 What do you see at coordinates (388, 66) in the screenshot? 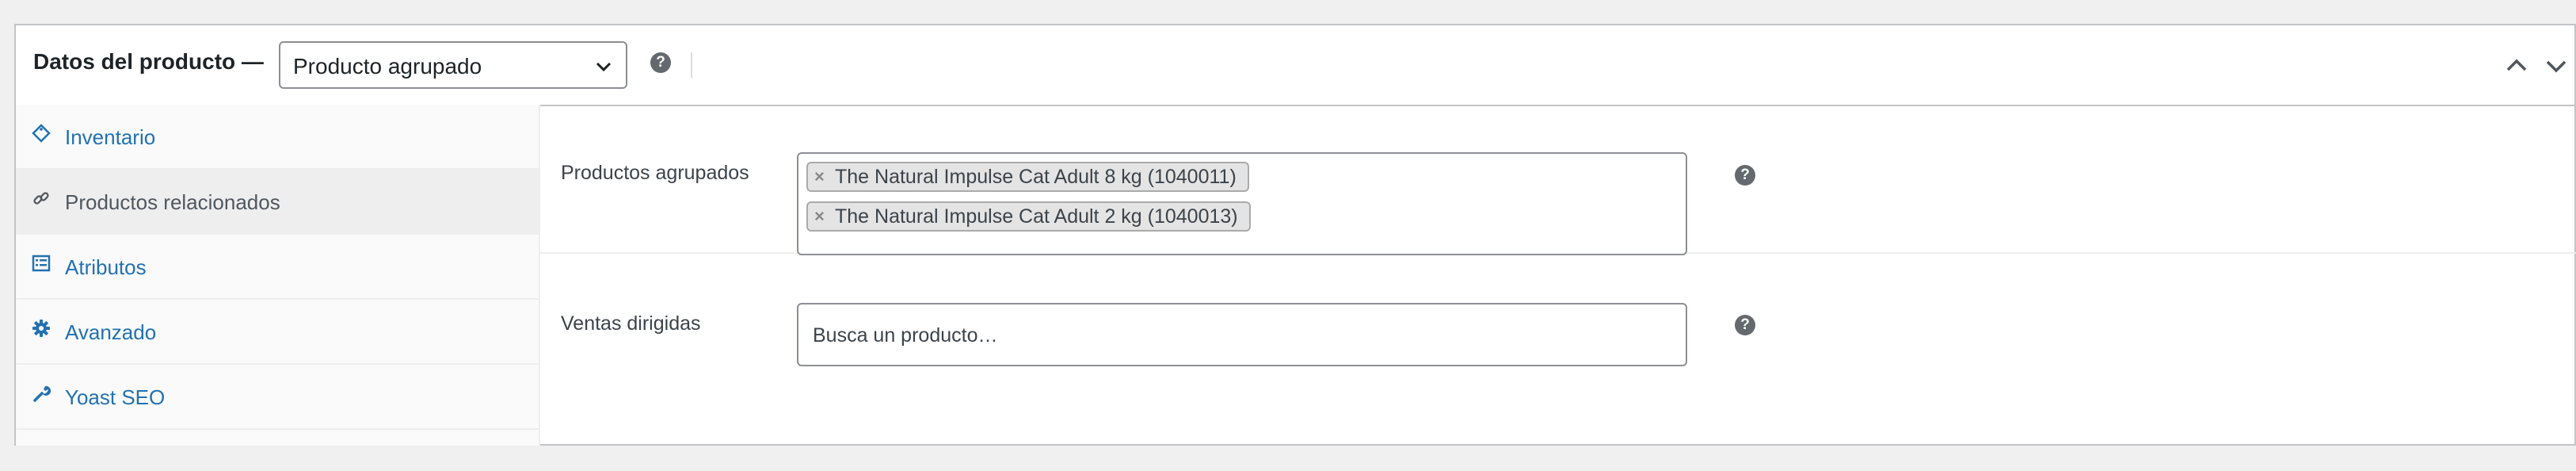
I see `product-type-value: Producto agrupado` at bounding box center [388, 66].